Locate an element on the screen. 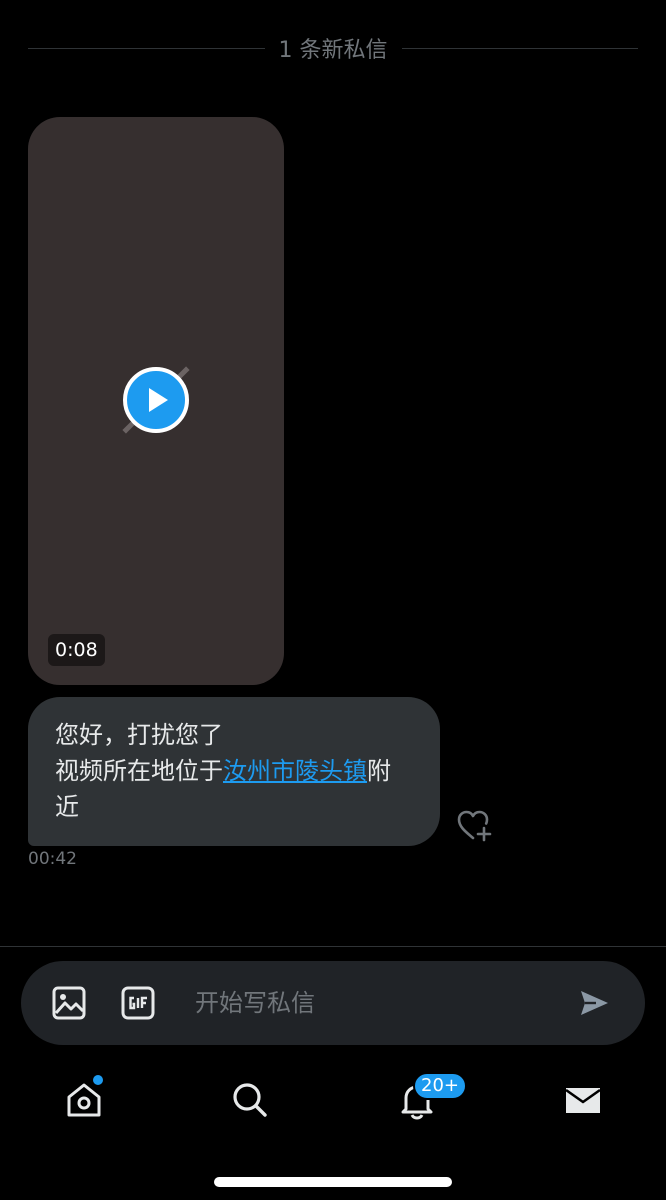  send-icon is located at coordinates (594, 1003).